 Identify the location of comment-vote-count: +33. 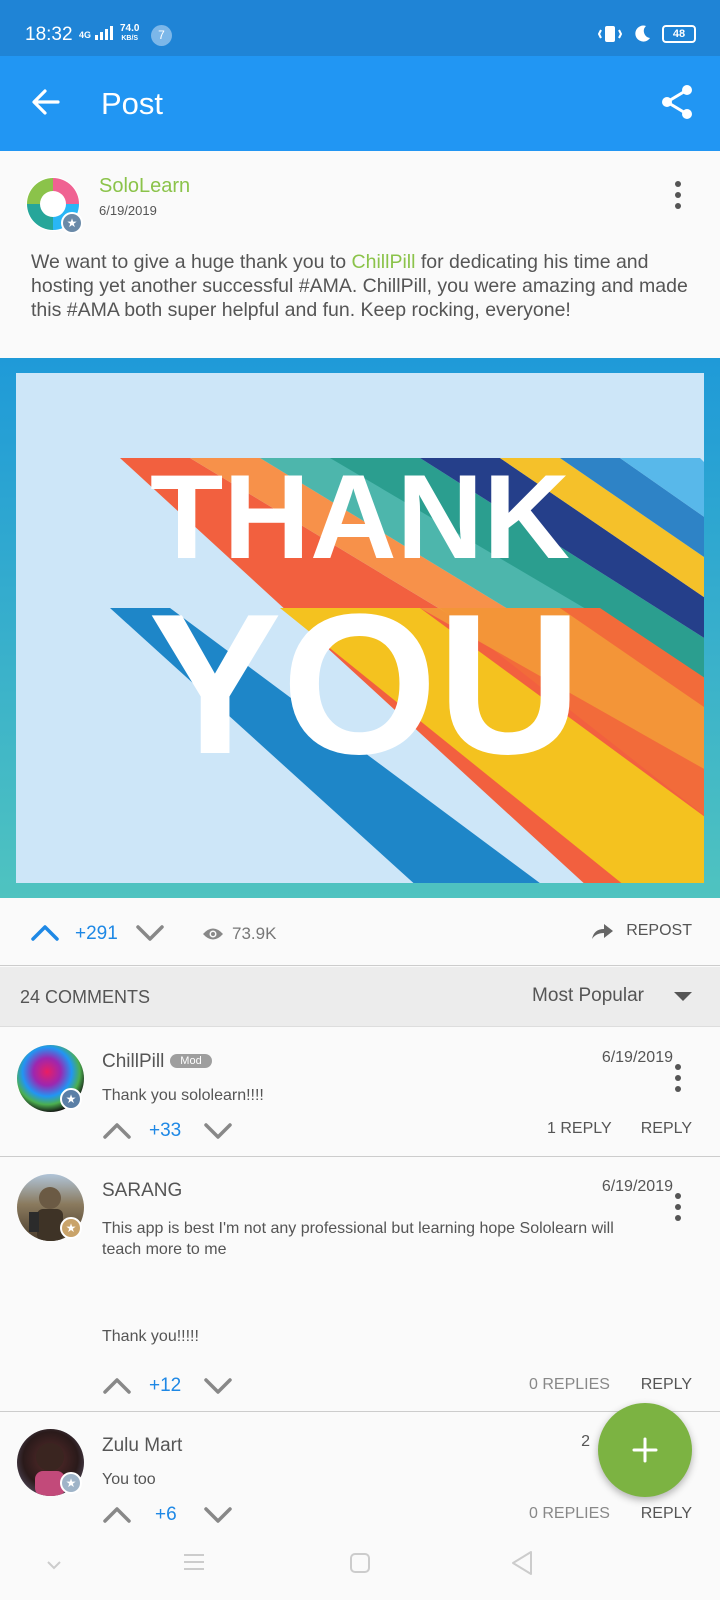
(165, 1130).